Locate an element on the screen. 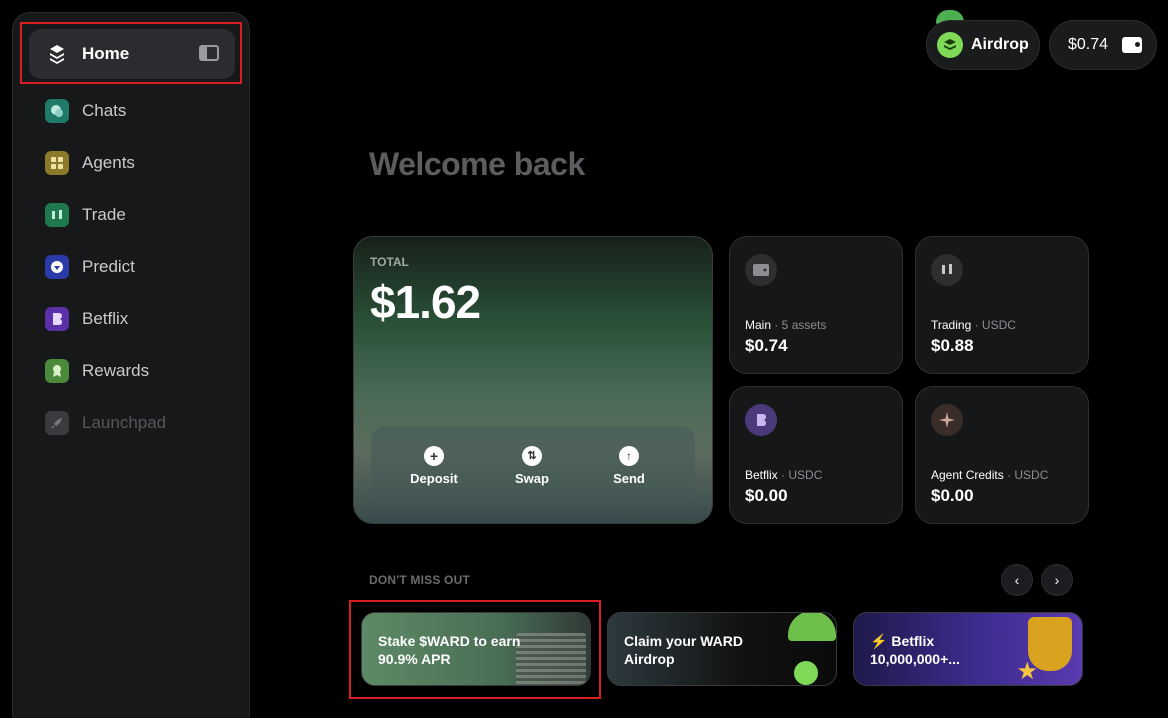 The width and height of the screenshot is (1168, 718). grid-icon is located at coordinates (57, 163).